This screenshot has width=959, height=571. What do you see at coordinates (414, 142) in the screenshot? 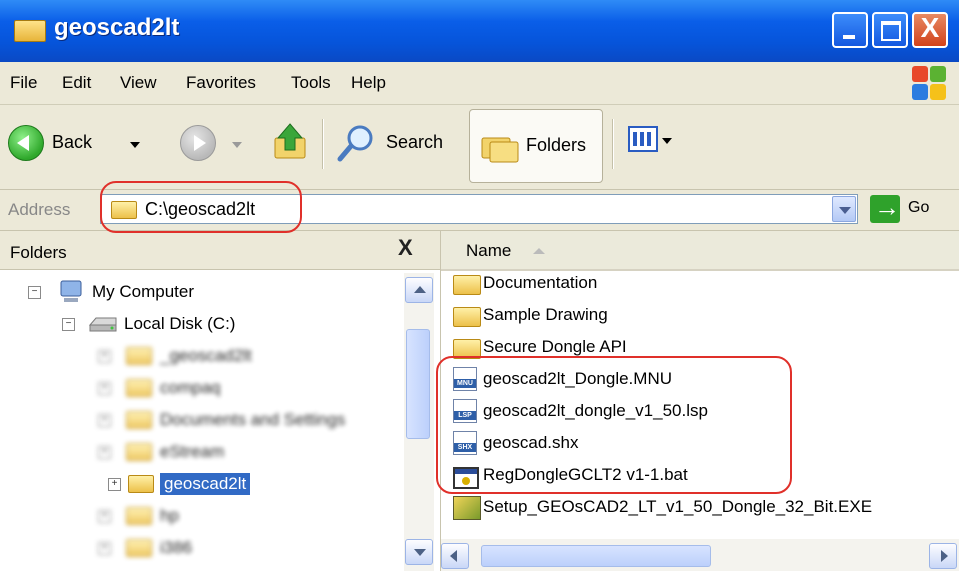
I see `search-button-label: Search` at bounding box center [414, 142].